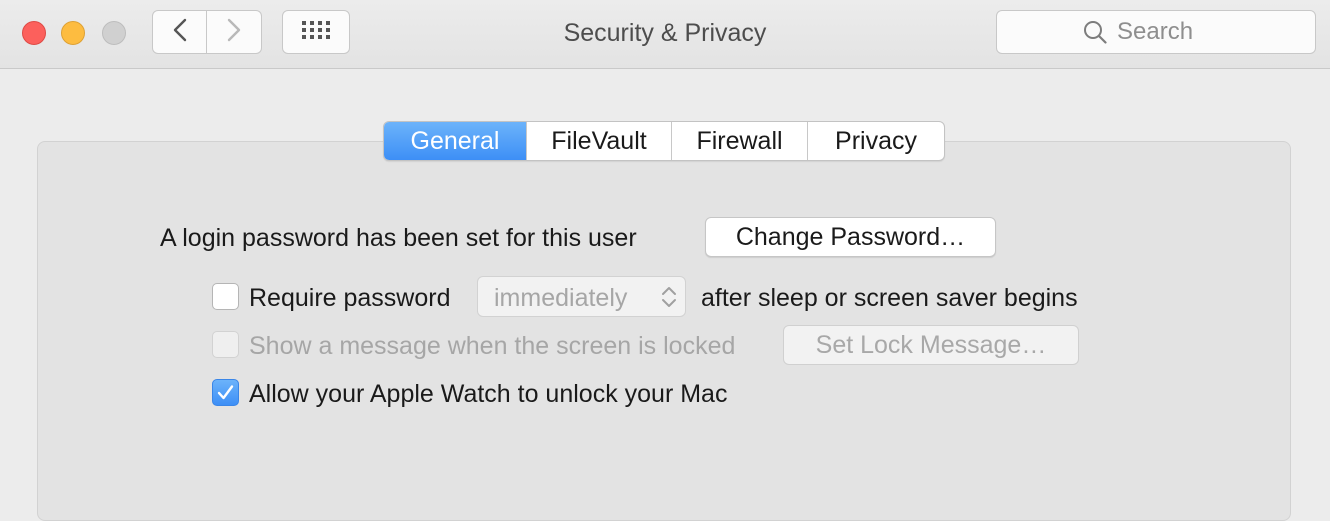 This screenshot has height=521, width=1330. Describe the element at coordinates (599, 141) in the screenshot. I see `tab-filevault: FileVault` at that location.